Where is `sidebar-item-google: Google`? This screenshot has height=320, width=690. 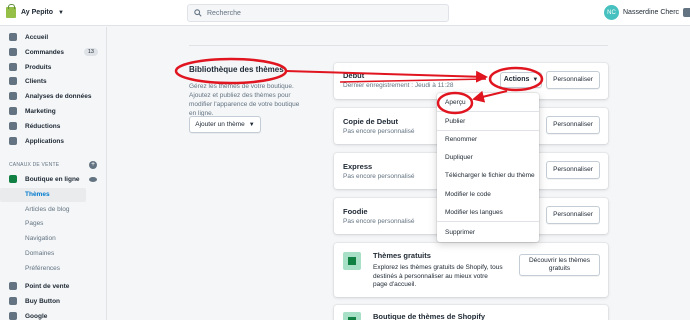
sidebar-item-google: Google is located at coordinates (53, 314).